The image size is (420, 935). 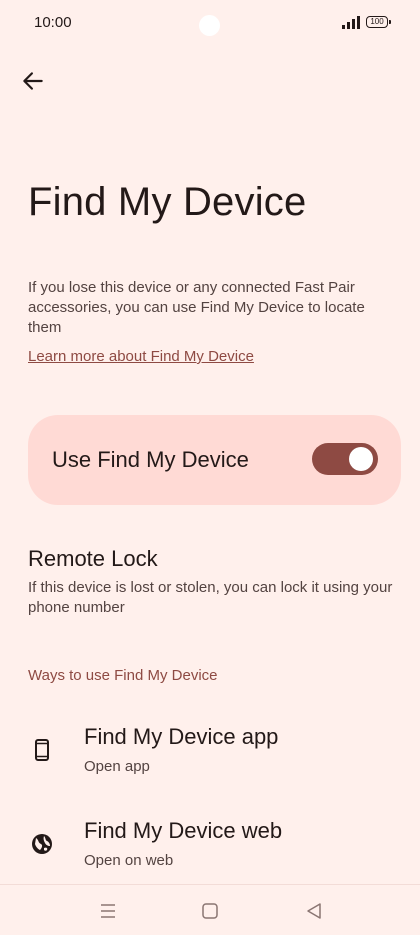 What do you see at coordinates (53, 22) in the screenshot?
I see `status-time: 10:00` at bounding box center [53, 22].